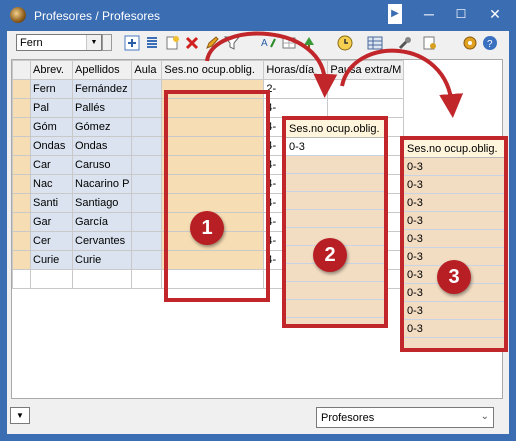  What do you see at coordinates (102, 127) in the screenshot?
I see `cell-apellidos: Gómez` at bounding box center [102, 127].